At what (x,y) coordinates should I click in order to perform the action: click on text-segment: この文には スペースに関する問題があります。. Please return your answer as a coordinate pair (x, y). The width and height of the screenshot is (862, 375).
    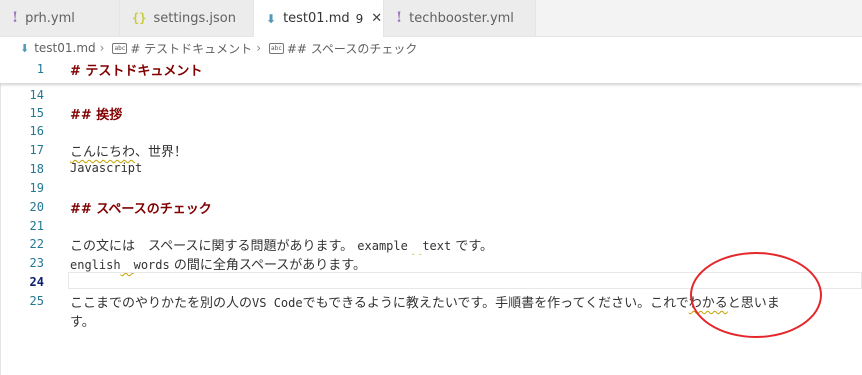
    Looking at the image, I should click on (214, 246).